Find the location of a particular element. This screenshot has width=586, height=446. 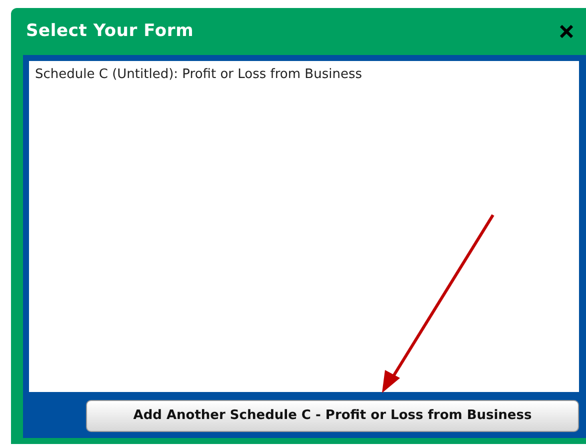

close-icon is located at coordinates (566, 31).